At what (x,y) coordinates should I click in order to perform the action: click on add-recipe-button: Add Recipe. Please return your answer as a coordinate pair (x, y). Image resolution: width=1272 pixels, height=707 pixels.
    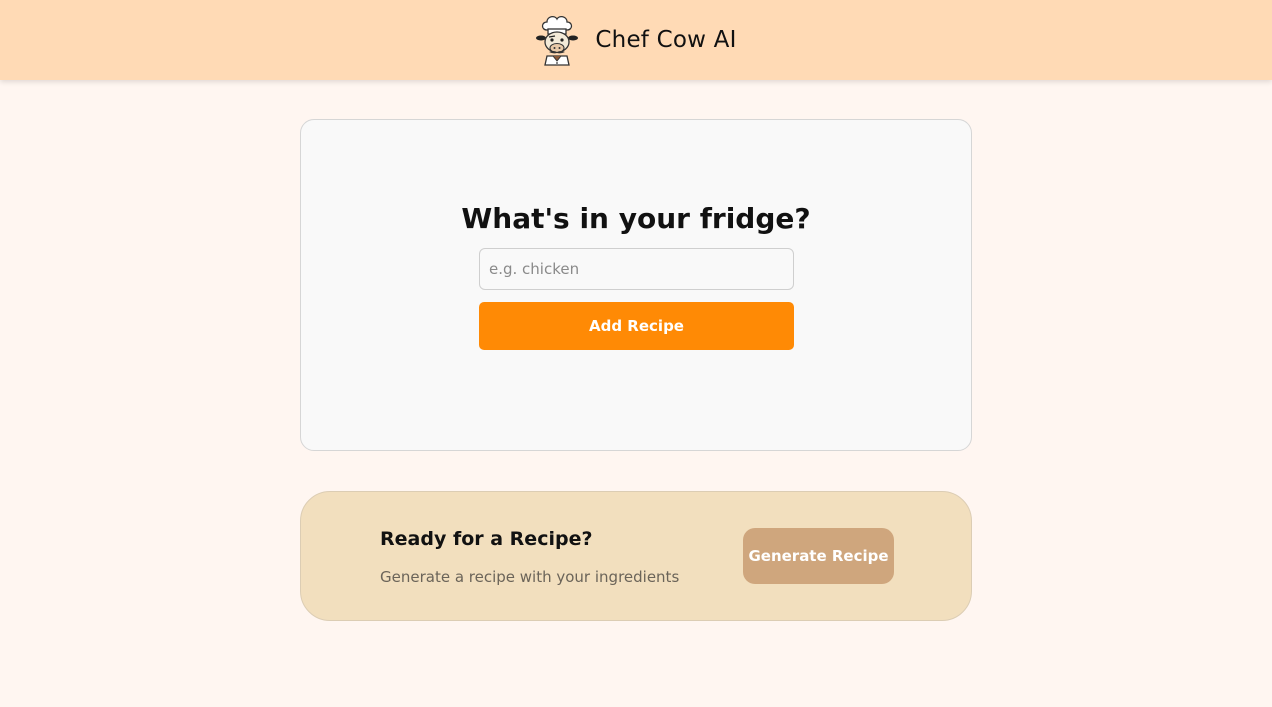
    Looking at the image, I should click on (636, 326).